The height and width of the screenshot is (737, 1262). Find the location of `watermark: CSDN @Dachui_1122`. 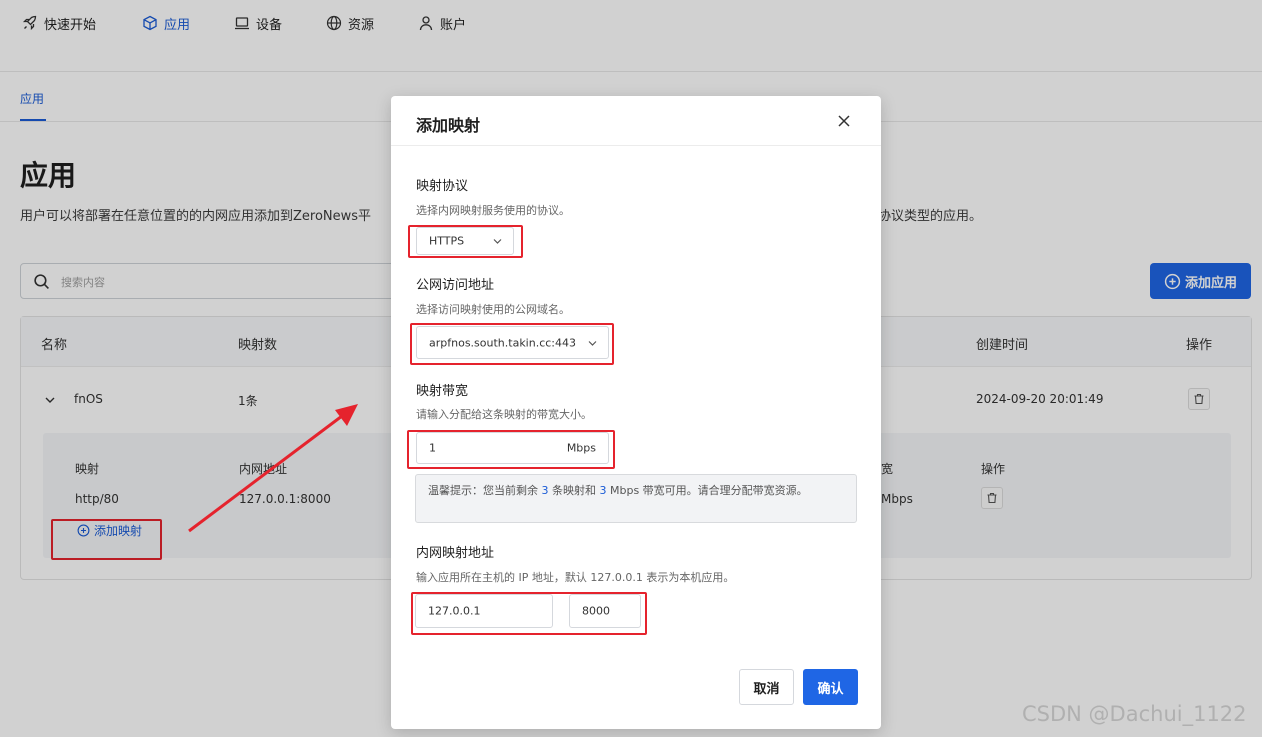

watermark: CSDN @Dachui_1122 is located at coordinates (1134, 714).